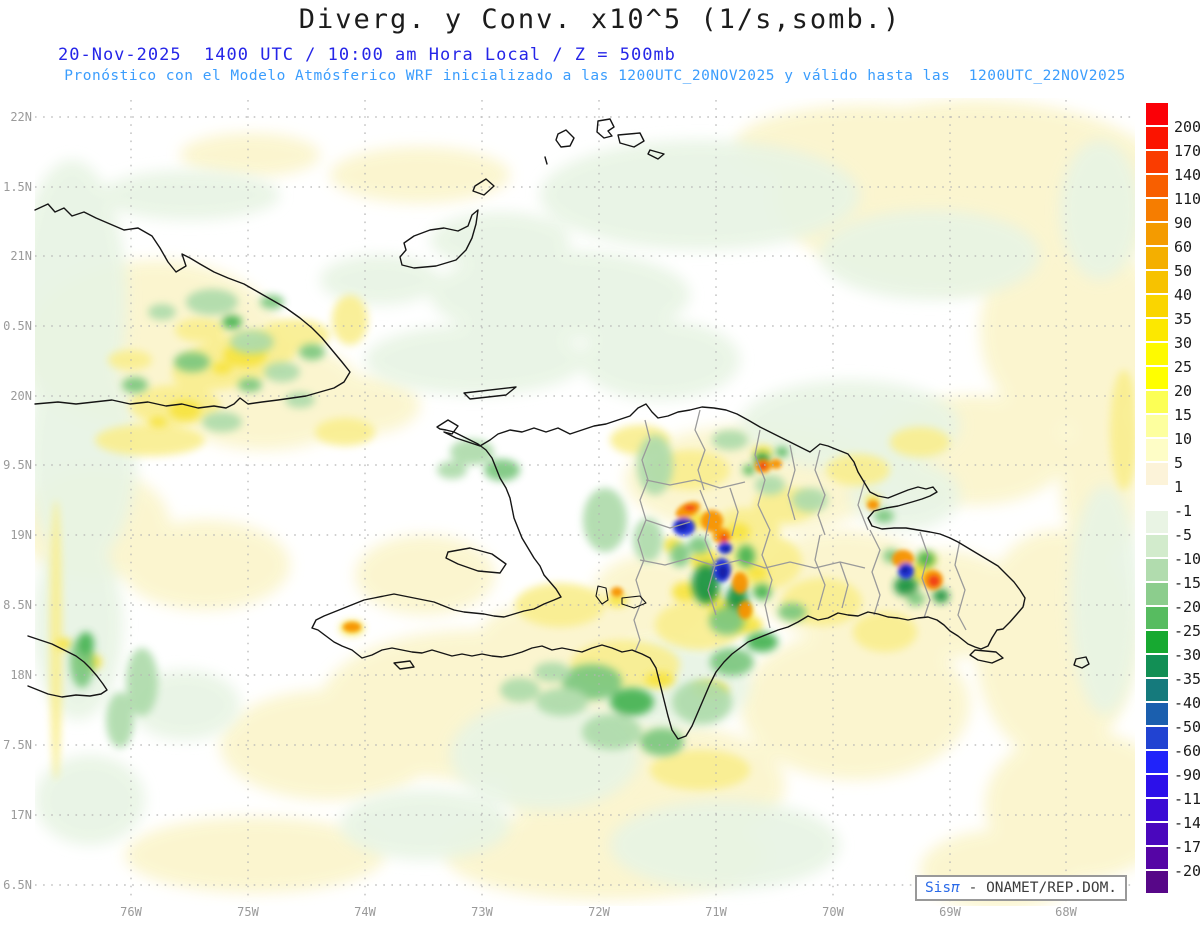 This screenshot has height=927, width=1200. Describe the element at coordinates (1187, 655) in the screenshot. I see `colorbar-tick-label: -30` at that location.